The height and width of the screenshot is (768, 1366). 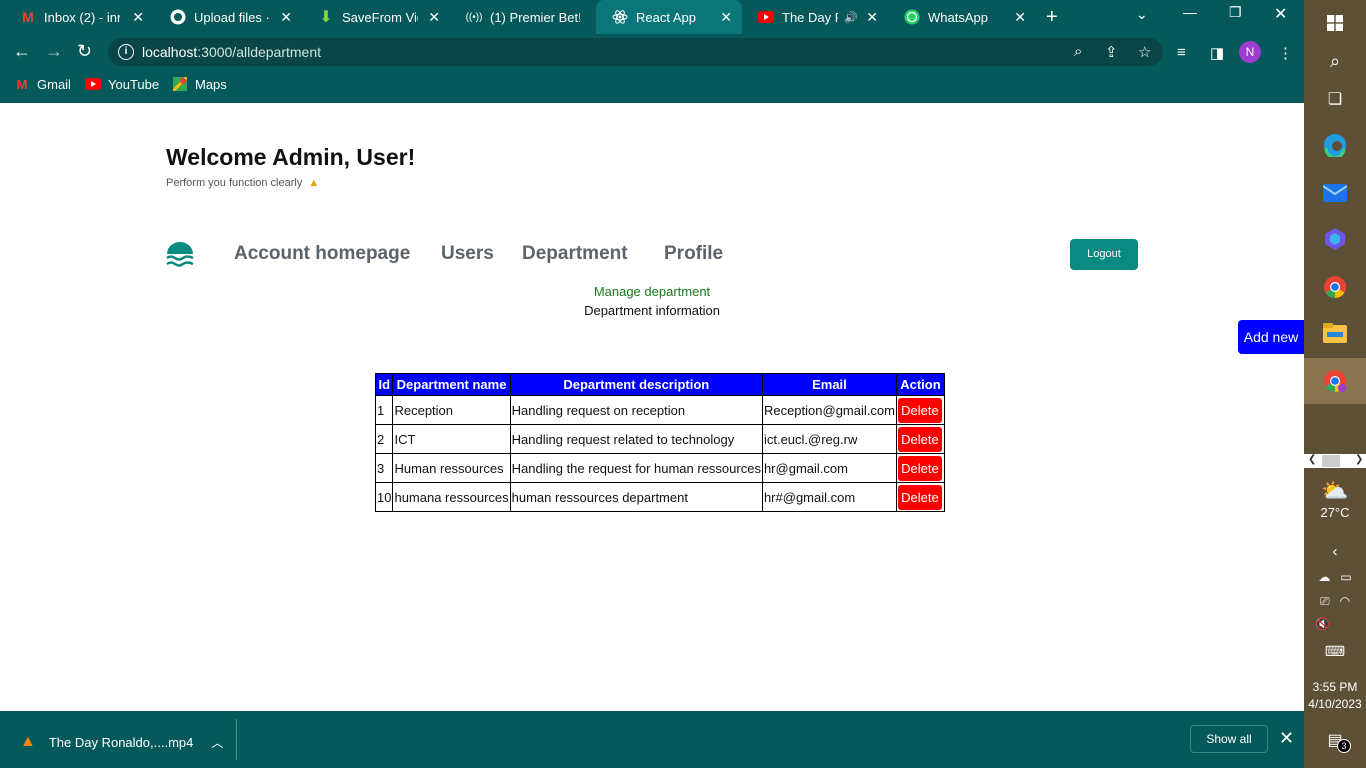 What do you see at coordinates (636, 439) in the screenshot?
I see `cell-description: Handling request related to technology` at bounding box center [636, 439].